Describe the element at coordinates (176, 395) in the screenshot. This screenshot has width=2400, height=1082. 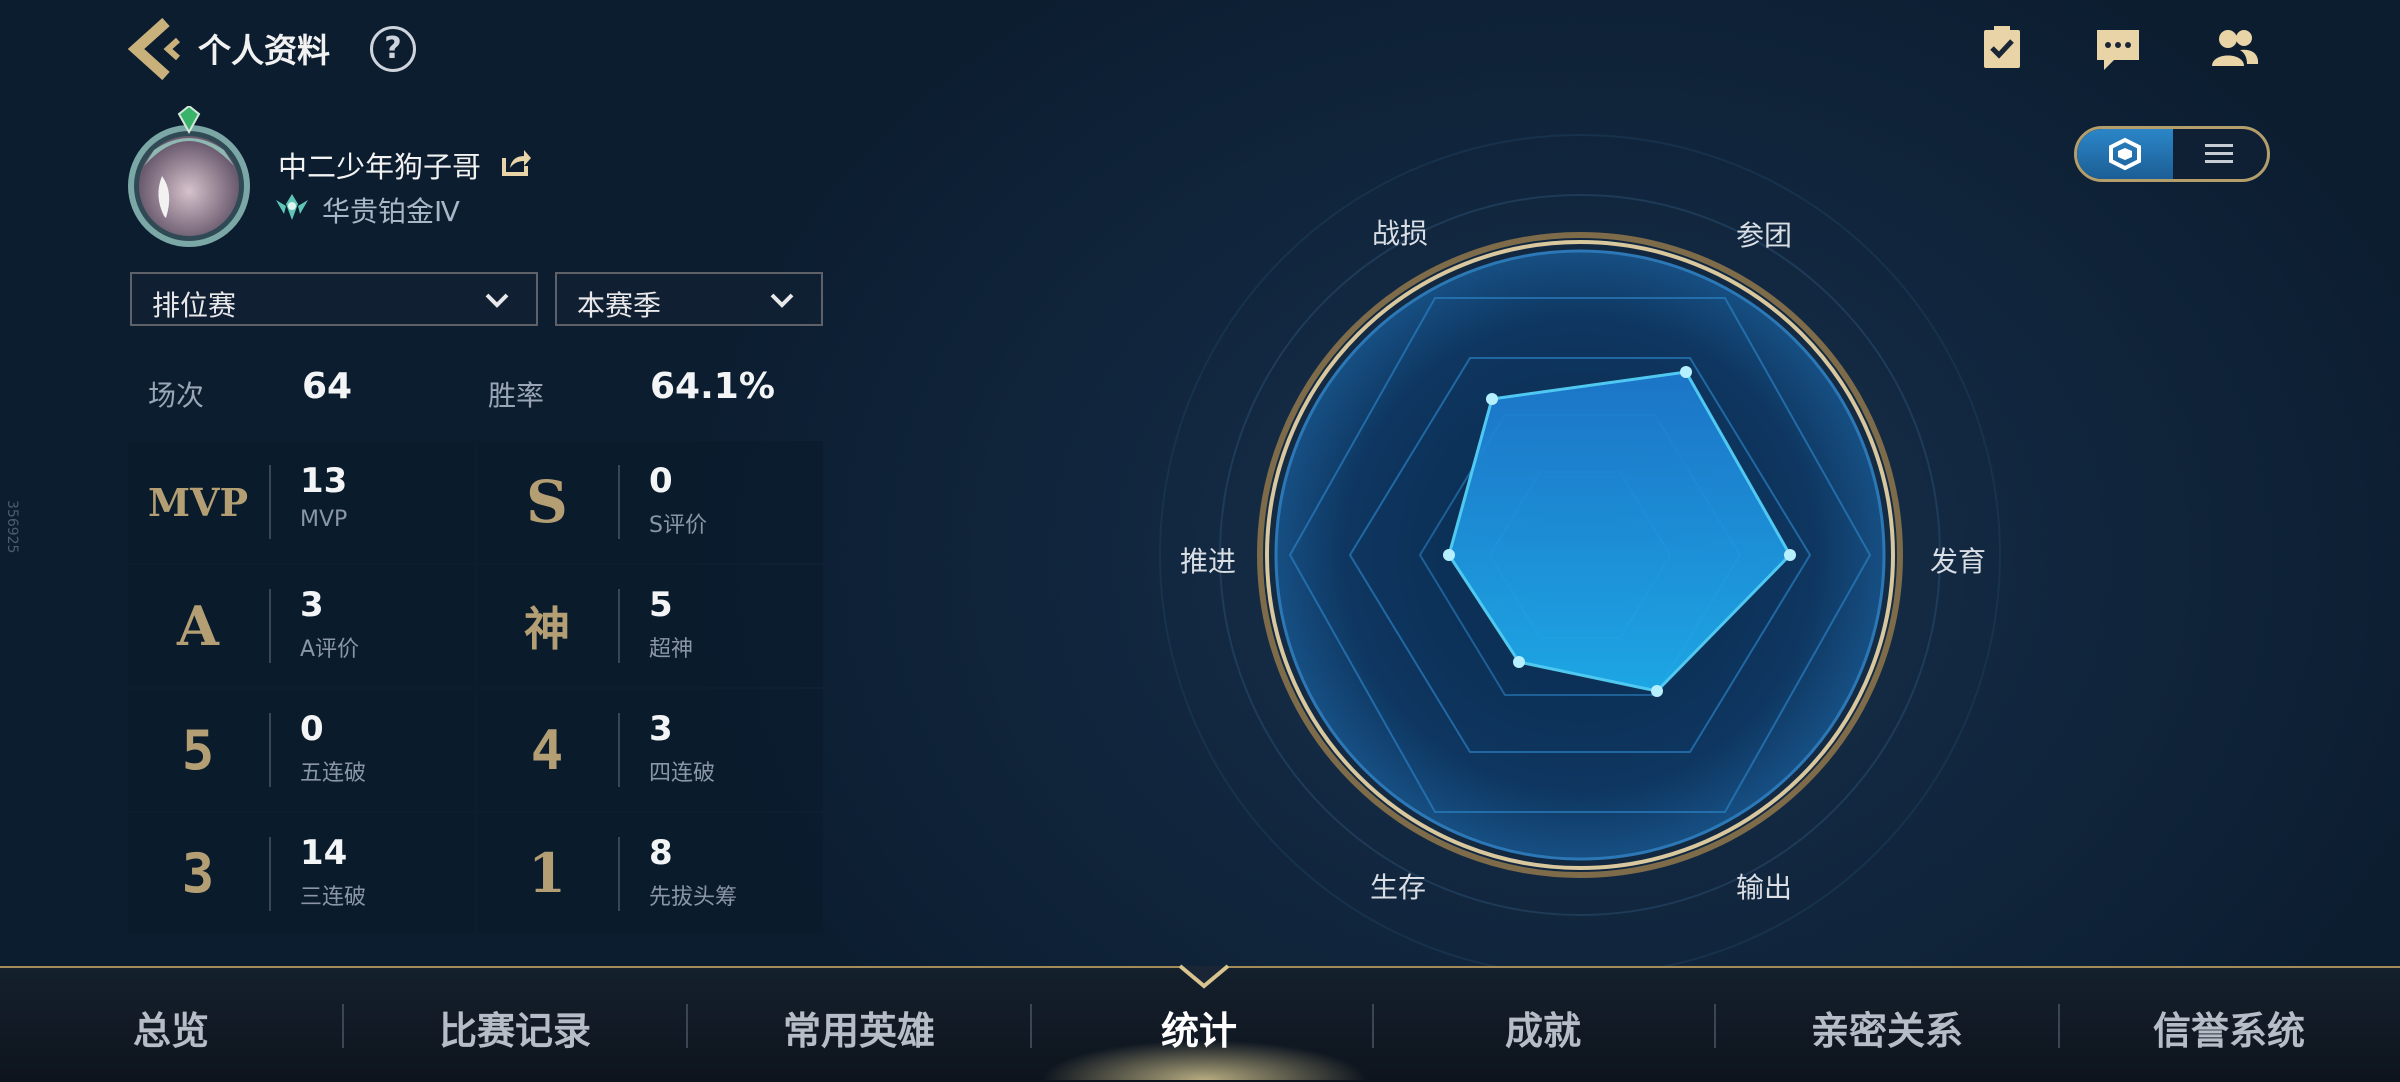
I see `matches-label: 场次` at that location.